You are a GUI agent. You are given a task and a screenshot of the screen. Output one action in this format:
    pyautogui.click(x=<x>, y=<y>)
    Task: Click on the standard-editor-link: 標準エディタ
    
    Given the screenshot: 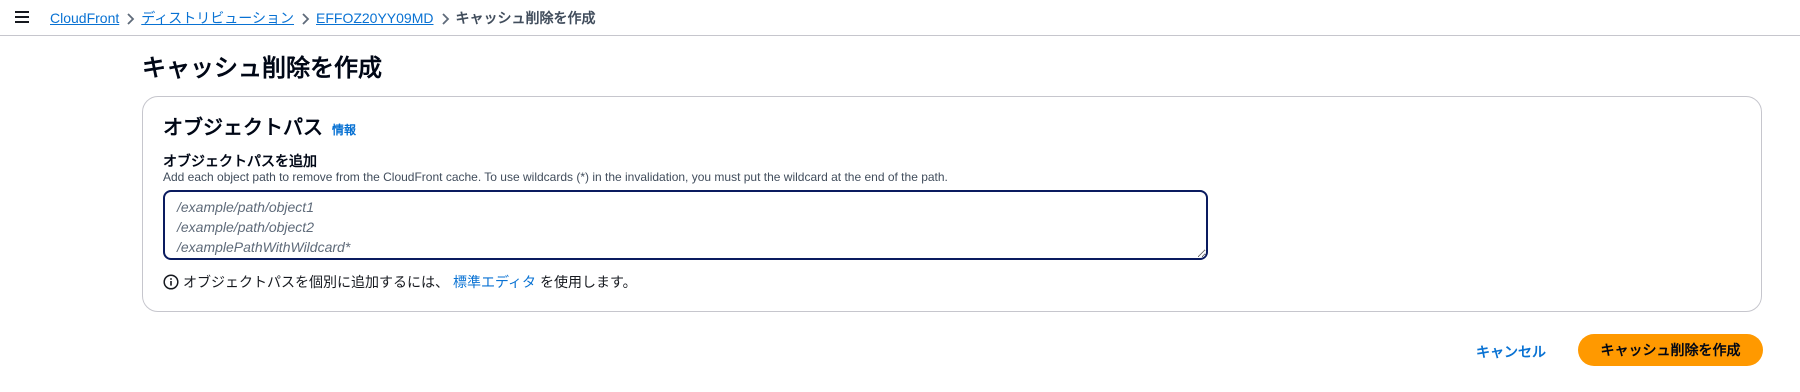 What is the action you would take?
    pyautogui.click(x=494, y=282)
    